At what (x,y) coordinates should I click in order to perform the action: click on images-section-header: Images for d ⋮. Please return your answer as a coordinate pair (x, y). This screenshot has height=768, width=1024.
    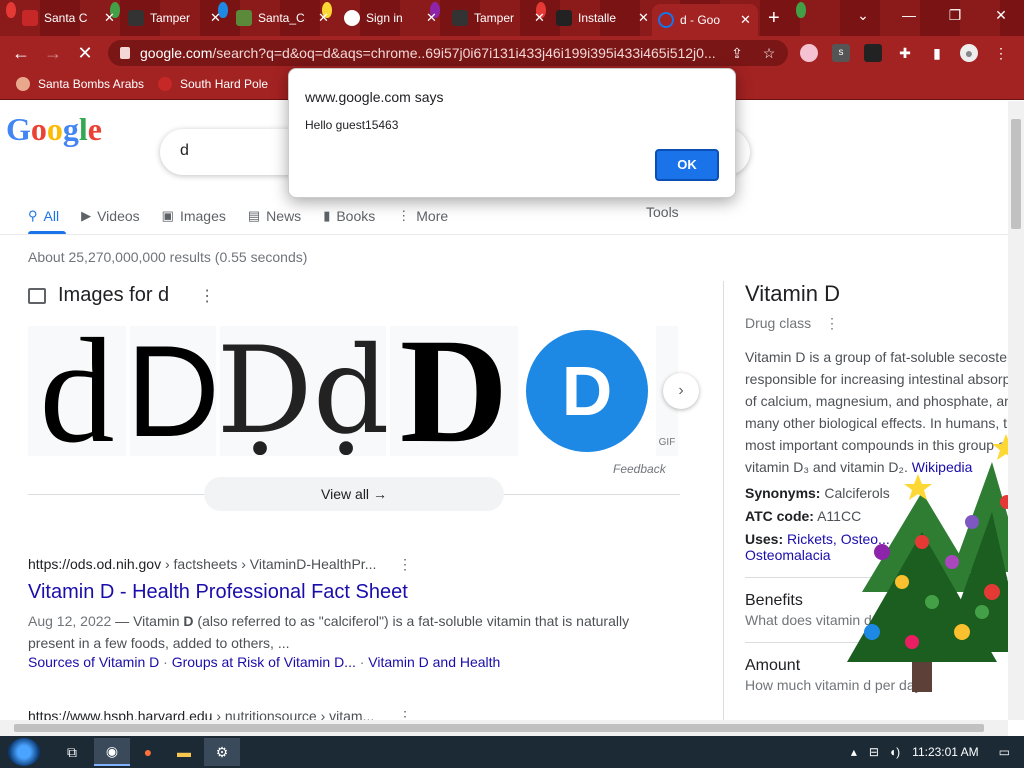
    Looking at the image, I should click on (121, 295).